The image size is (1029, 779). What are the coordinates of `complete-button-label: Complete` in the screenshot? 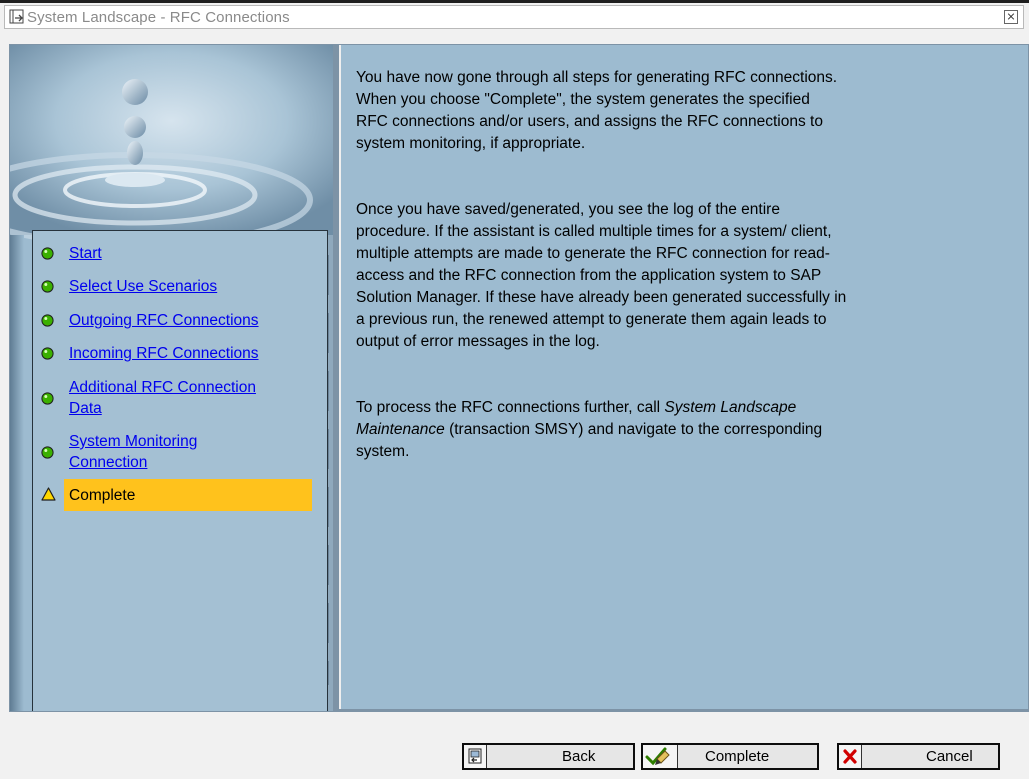 It's located at (737, 756).